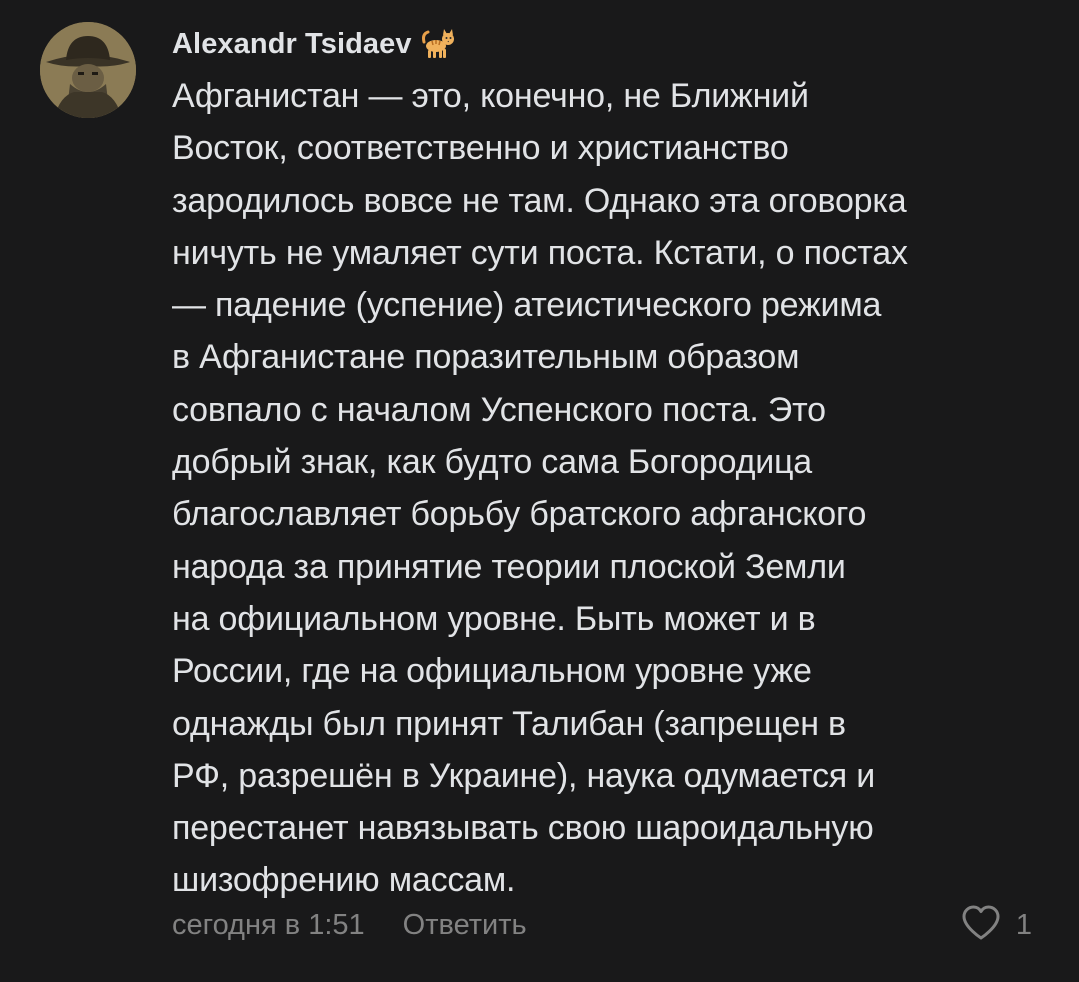  I want to click on author-row: Alexandr Tsidaev, so click(314, 44).